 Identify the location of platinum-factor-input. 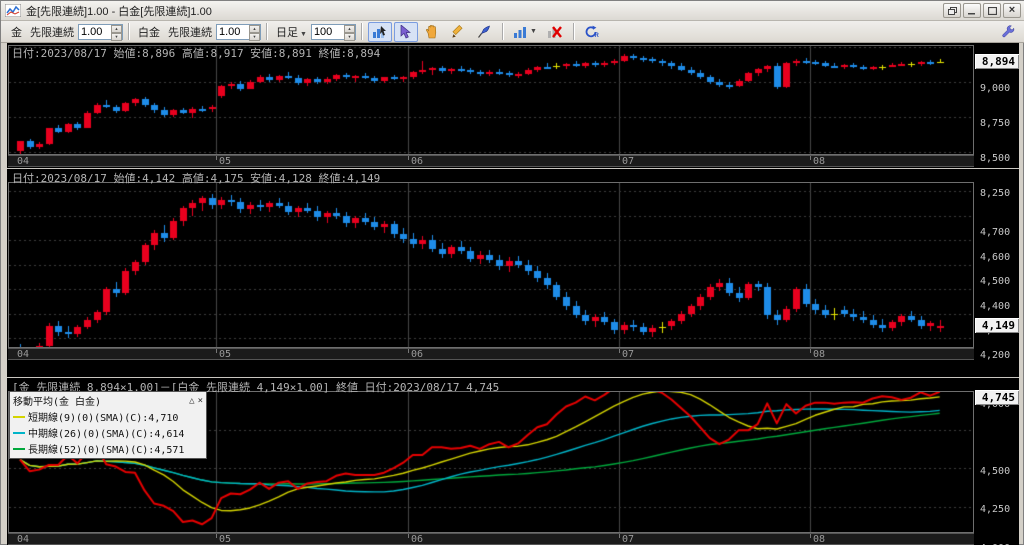
(233, 31).